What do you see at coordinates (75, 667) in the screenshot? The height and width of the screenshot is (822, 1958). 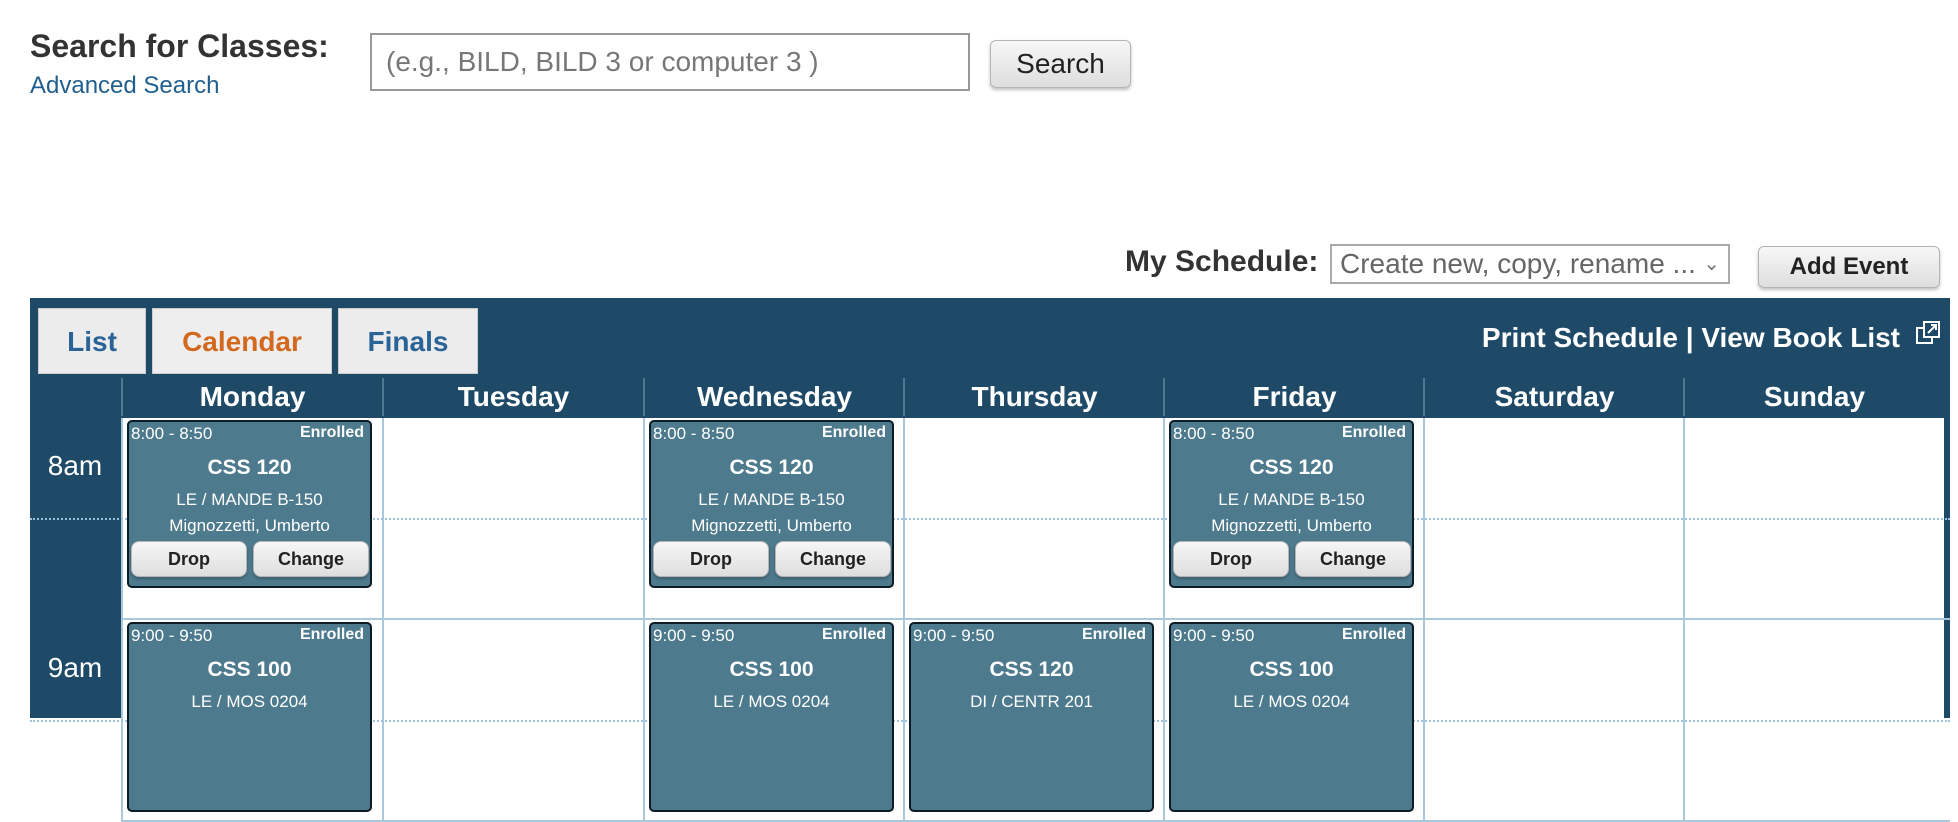 I see `time-label-9am: 9am` at bounding box center [75, 667].